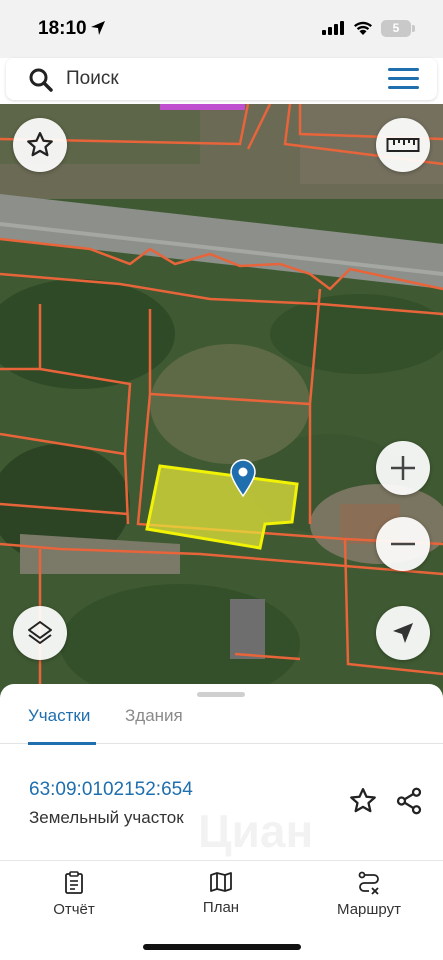  Describe the element at coordinates (333, 28) in the screenshot. I see `cellular-signal-icon` at that location.